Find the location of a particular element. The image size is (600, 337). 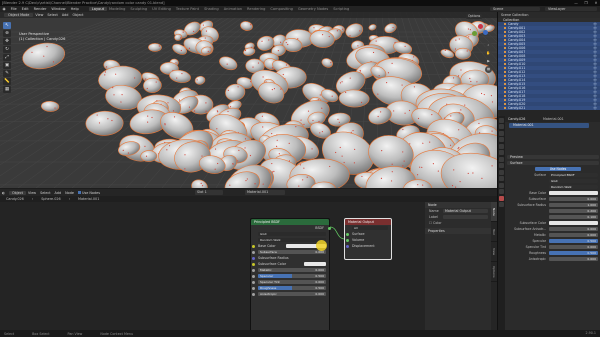

viewlayer-selector: ViewLayer is located at coordinates (571, 9).